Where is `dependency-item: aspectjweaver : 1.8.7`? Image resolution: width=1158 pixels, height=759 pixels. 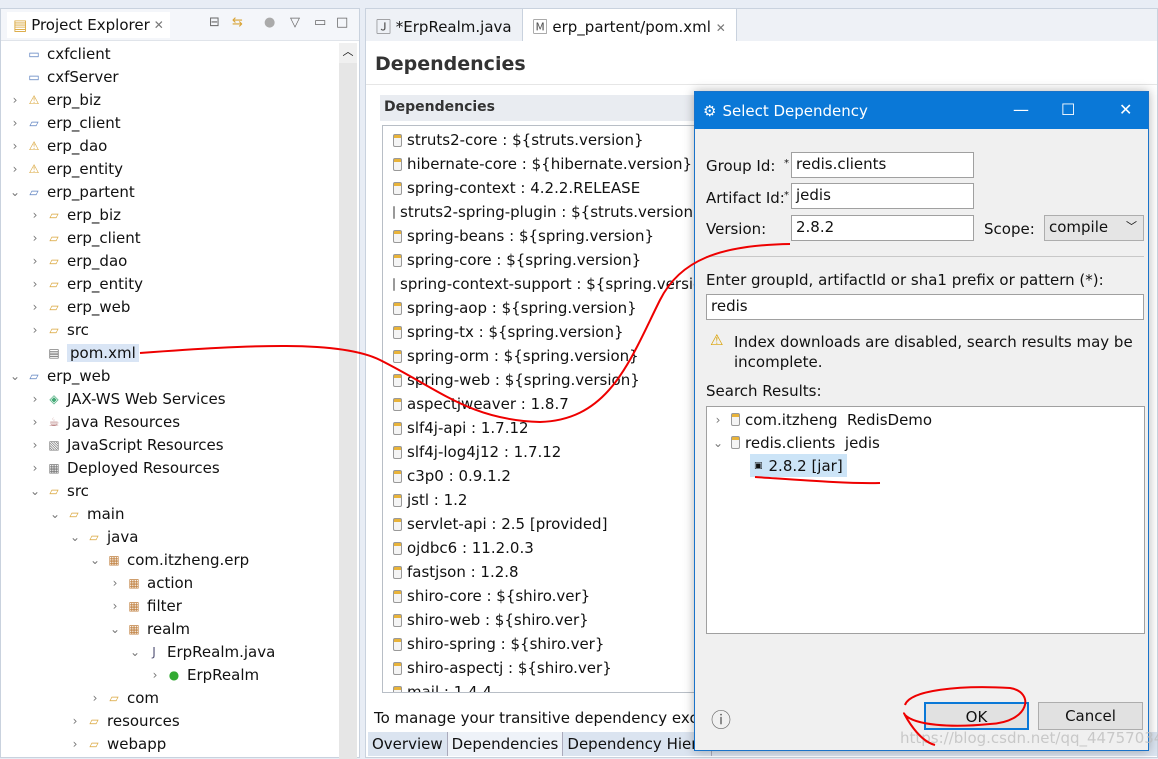
dependency-item: aspectjweaver : 1.8.7 is located at coordinates (542, 404).